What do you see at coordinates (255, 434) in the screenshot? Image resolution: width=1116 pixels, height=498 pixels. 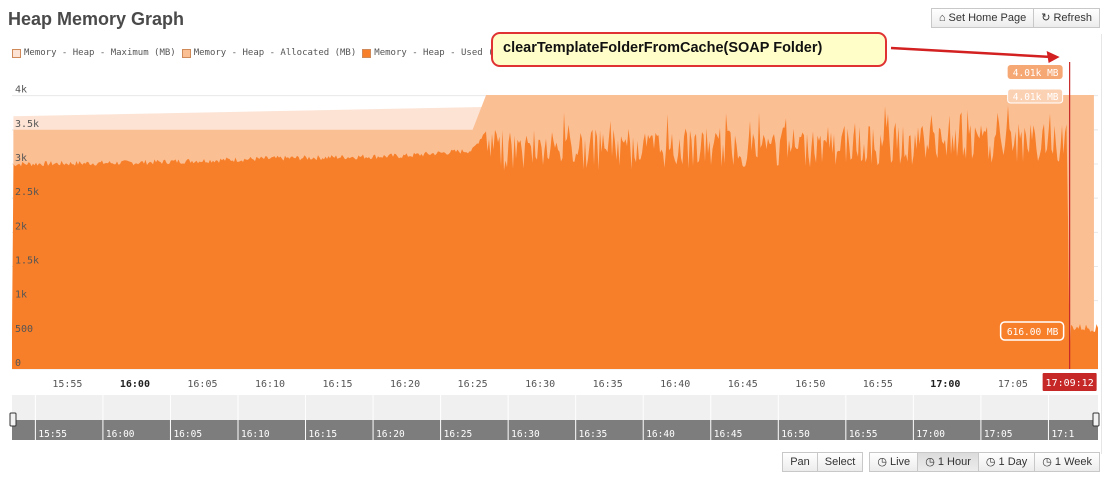 I see `navigator-tick-label: 16:10` at bounding box center [255, 434].